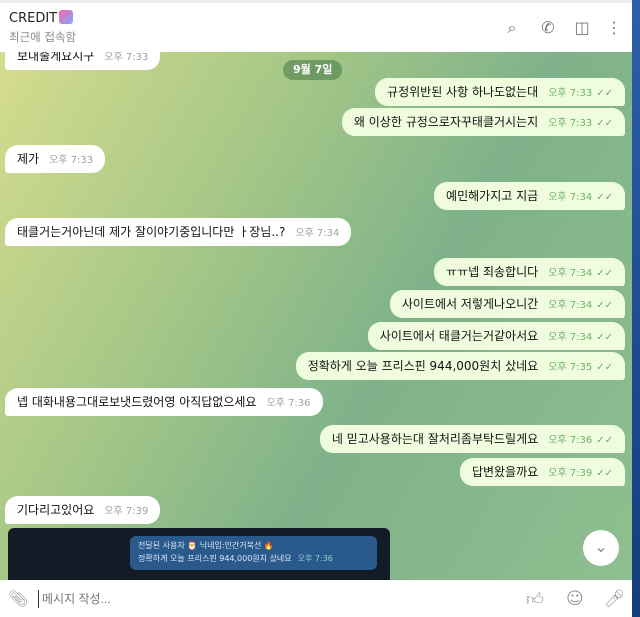  I want to click on incoming-message: 제가 오후 7:33, so click(55, 159).